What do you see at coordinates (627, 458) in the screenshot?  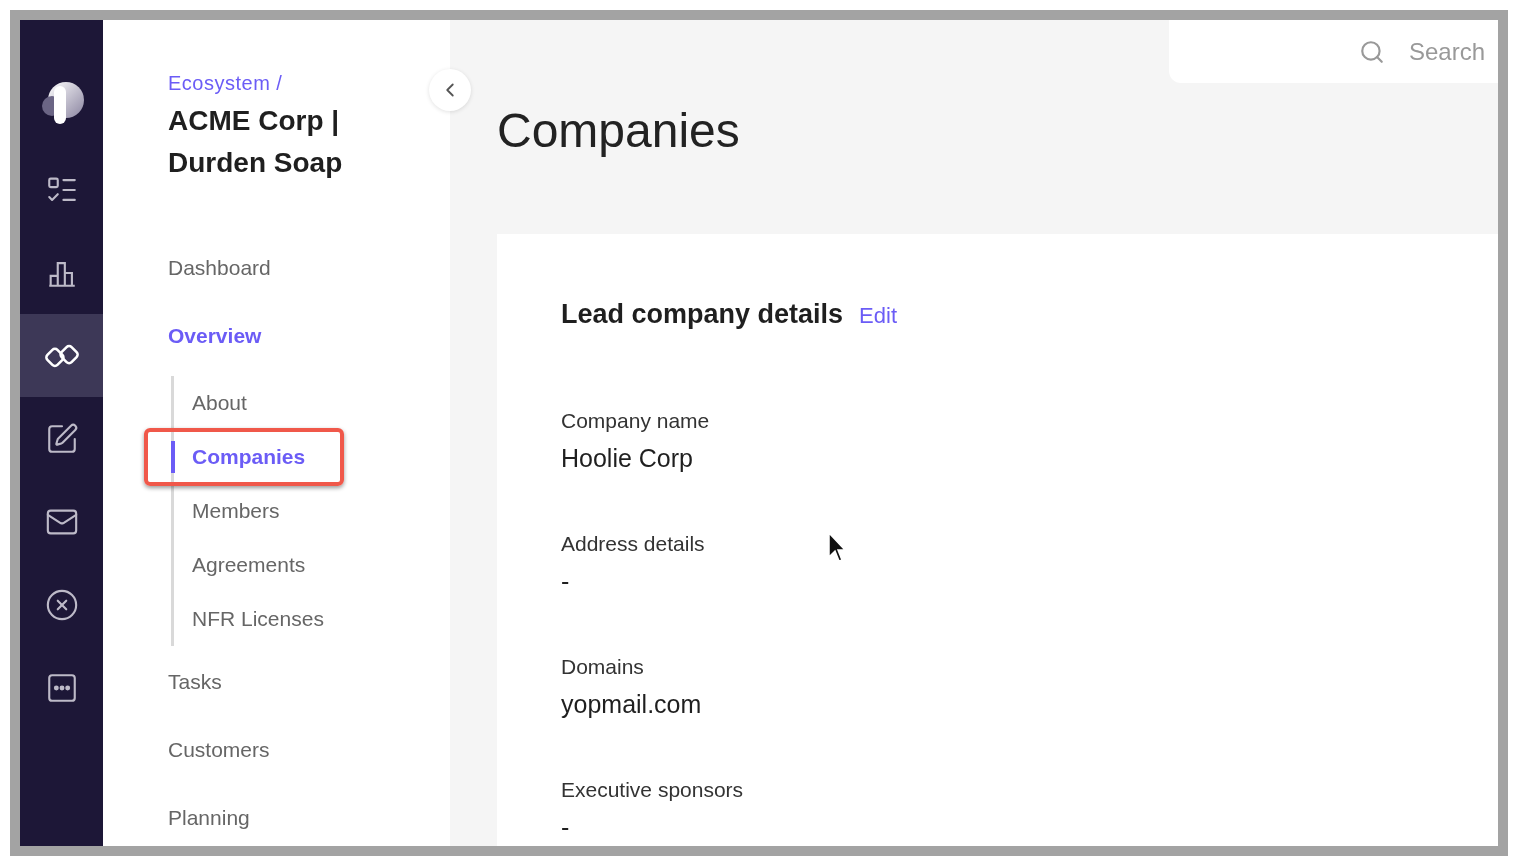 I see `field-value: Hoolie Corp` at bounding box center [627, 458].